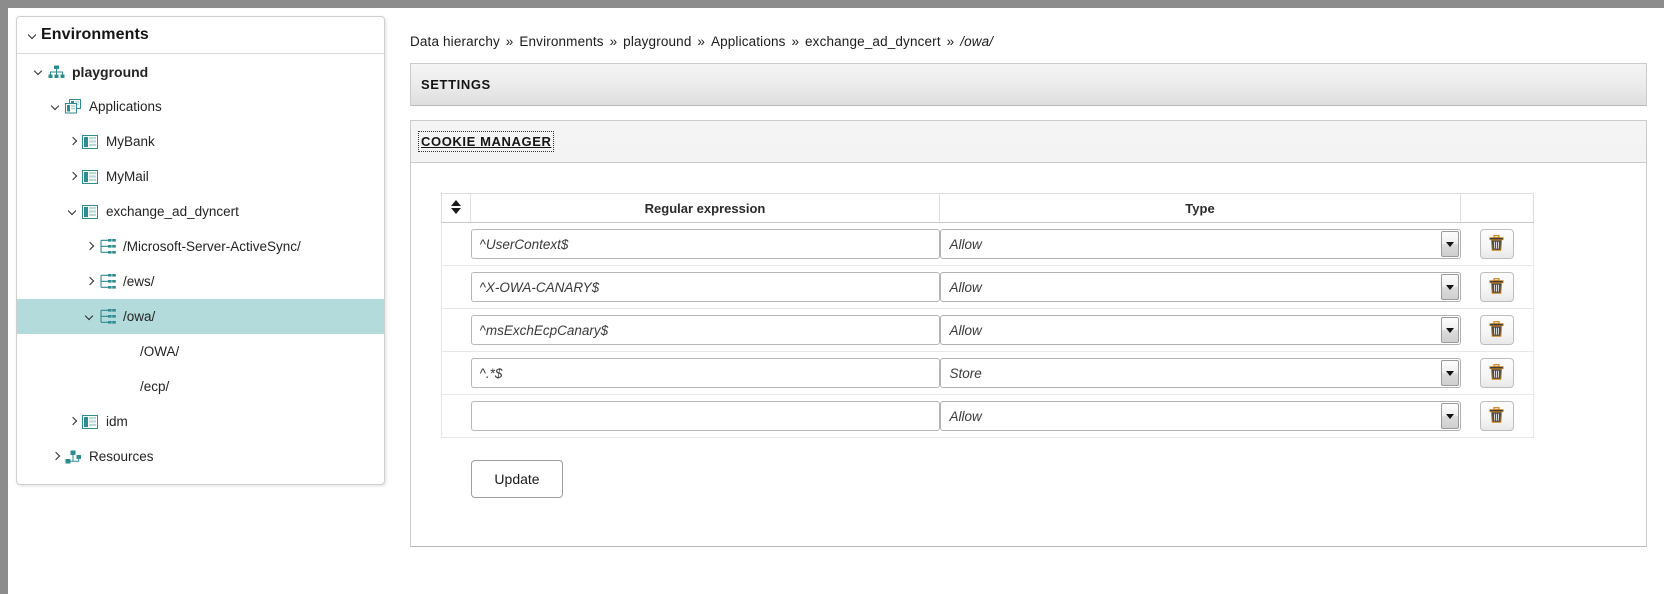 The height and width of the screenshot is (594, 1664). I want to click on settings-panel-header: SETTINGS, so click(1028, 84).